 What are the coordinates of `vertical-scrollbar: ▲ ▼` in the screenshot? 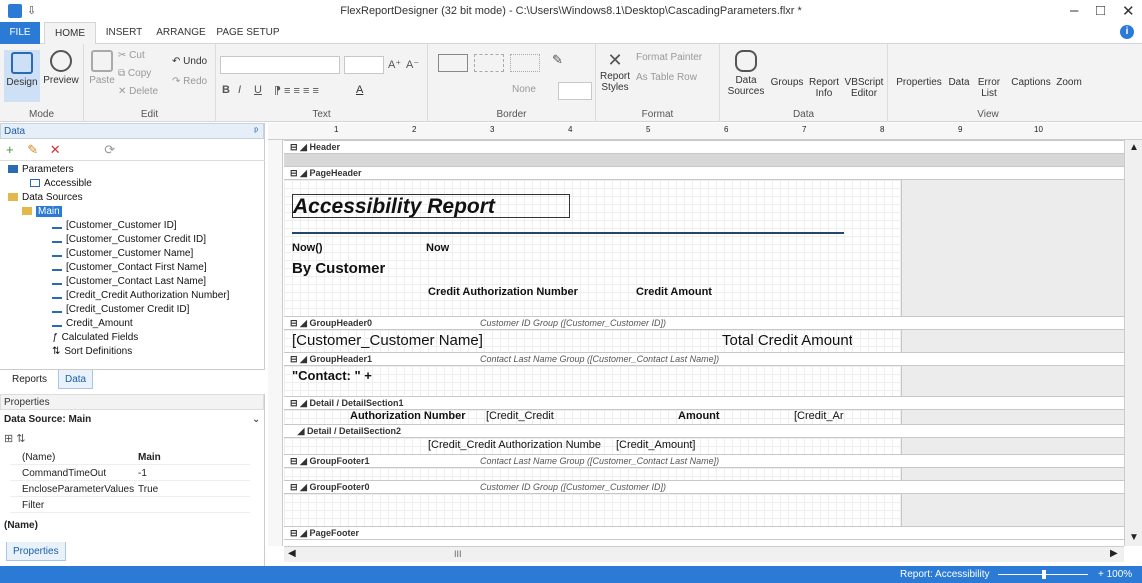 It's located at (1133, 343).